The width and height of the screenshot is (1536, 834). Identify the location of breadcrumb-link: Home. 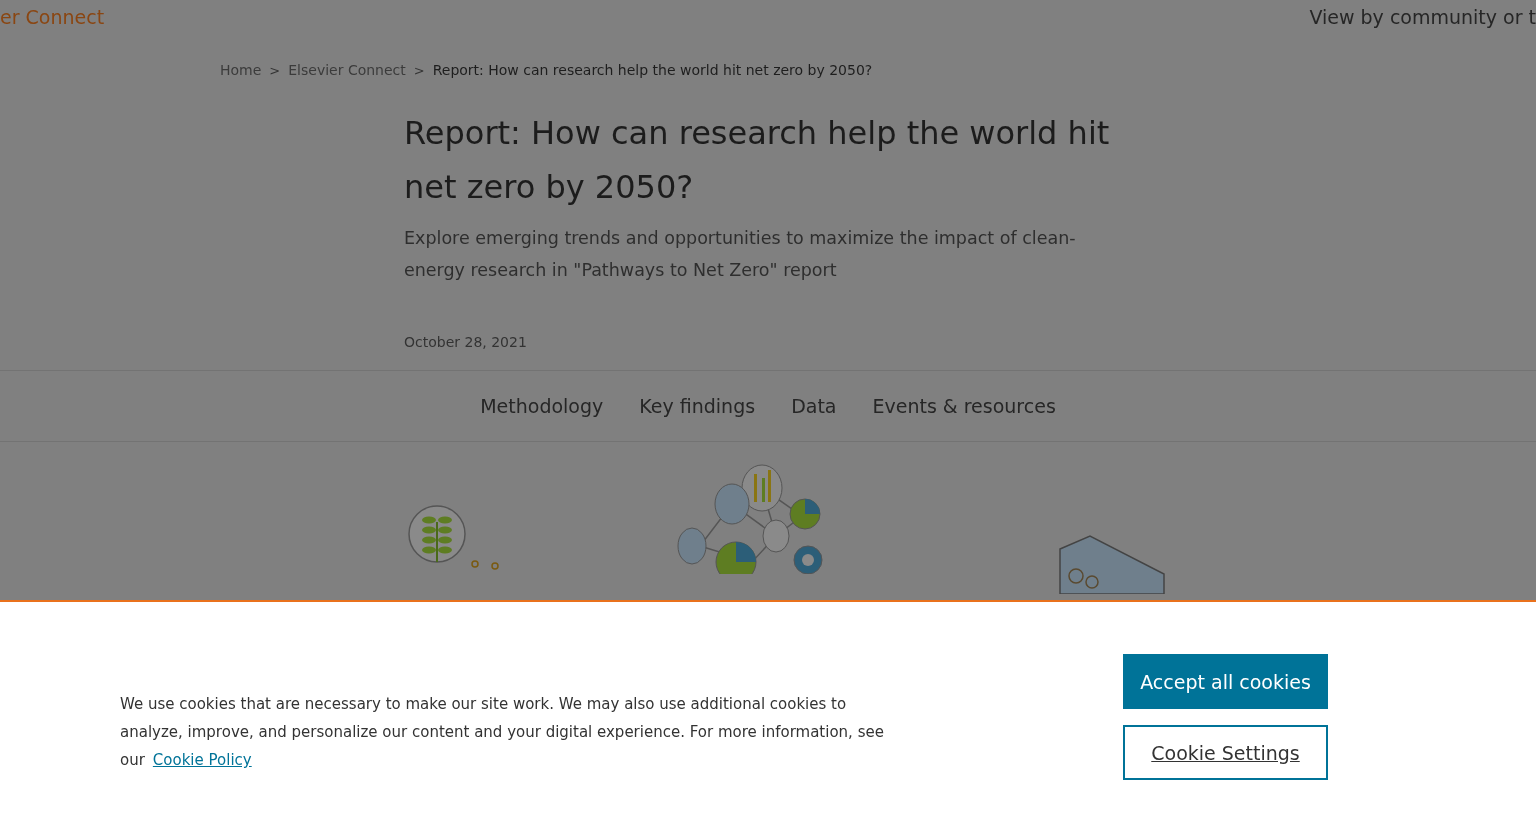
(241, 70).